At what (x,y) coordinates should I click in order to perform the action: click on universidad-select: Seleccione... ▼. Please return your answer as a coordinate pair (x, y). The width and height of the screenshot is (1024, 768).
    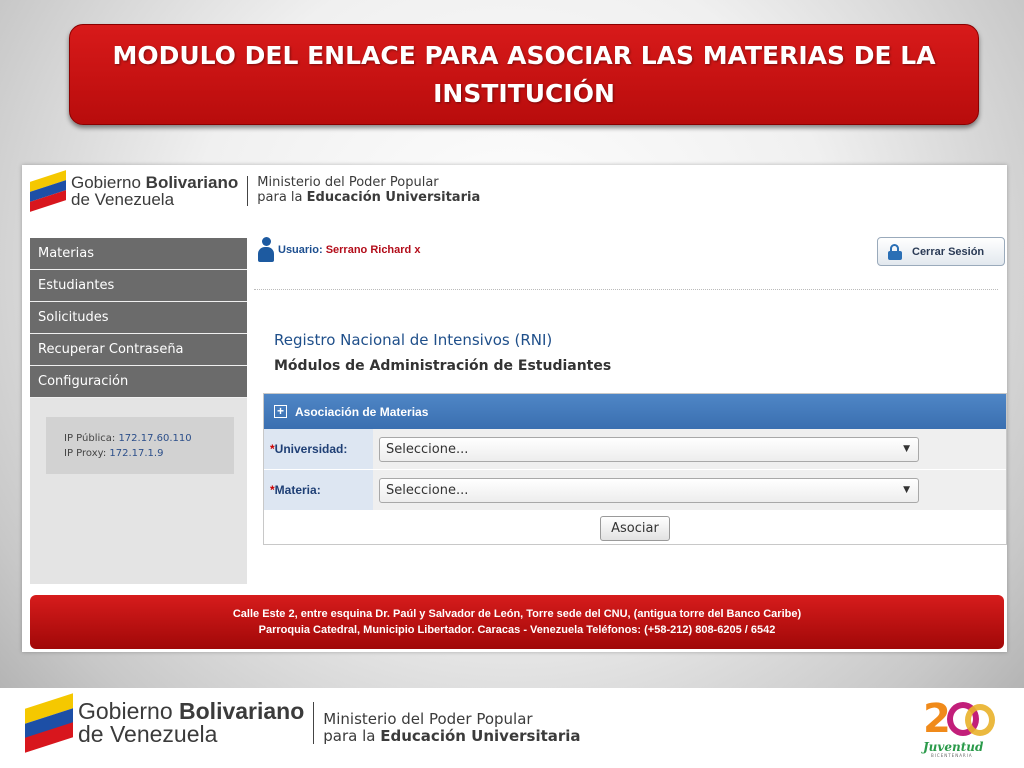
    Looking at the image, I should click on (649, 449).